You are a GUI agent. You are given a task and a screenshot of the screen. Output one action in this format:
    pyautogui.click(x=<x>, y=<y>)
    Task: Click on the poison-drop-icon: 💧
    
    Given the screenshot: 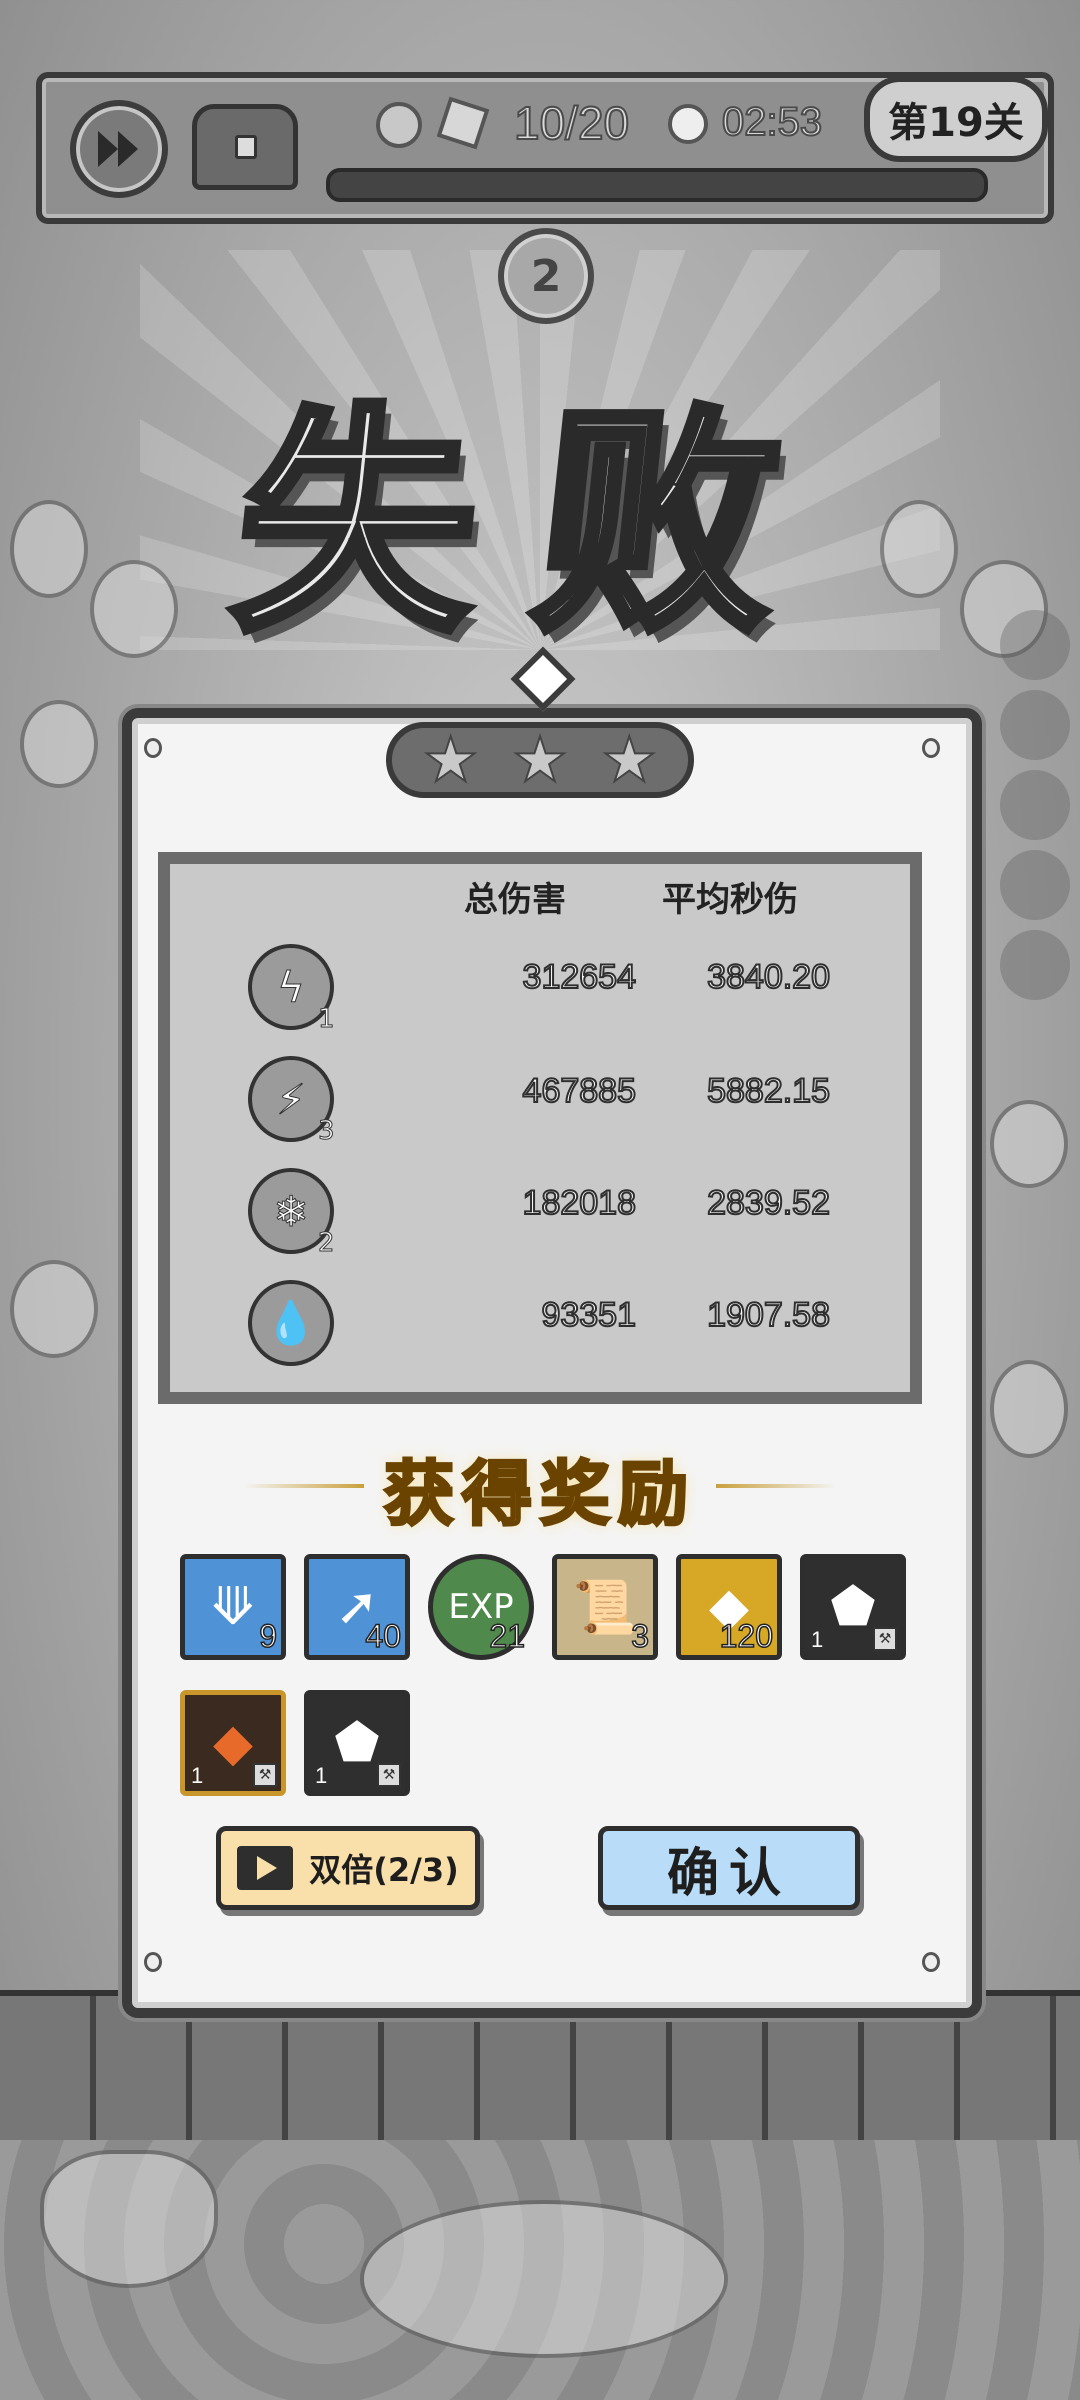 What is the action you would take?
    pyautogui.click(x=291, y=1323)
    